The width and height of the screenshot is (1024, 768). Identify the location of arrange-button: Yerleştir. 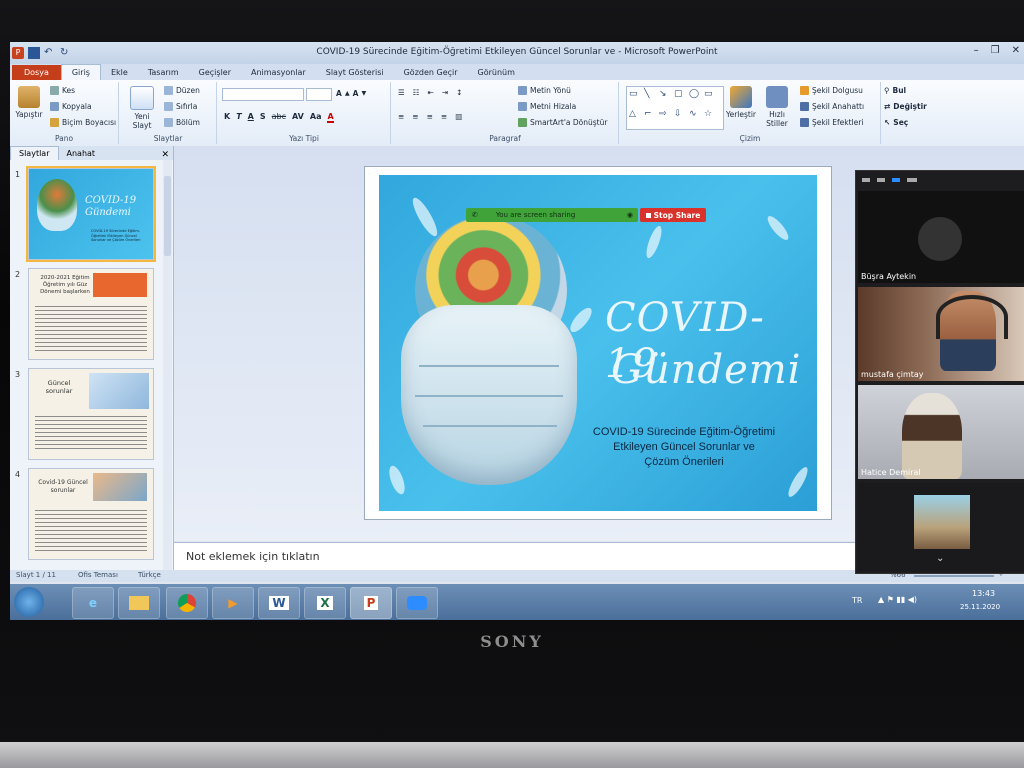
(741, 102).